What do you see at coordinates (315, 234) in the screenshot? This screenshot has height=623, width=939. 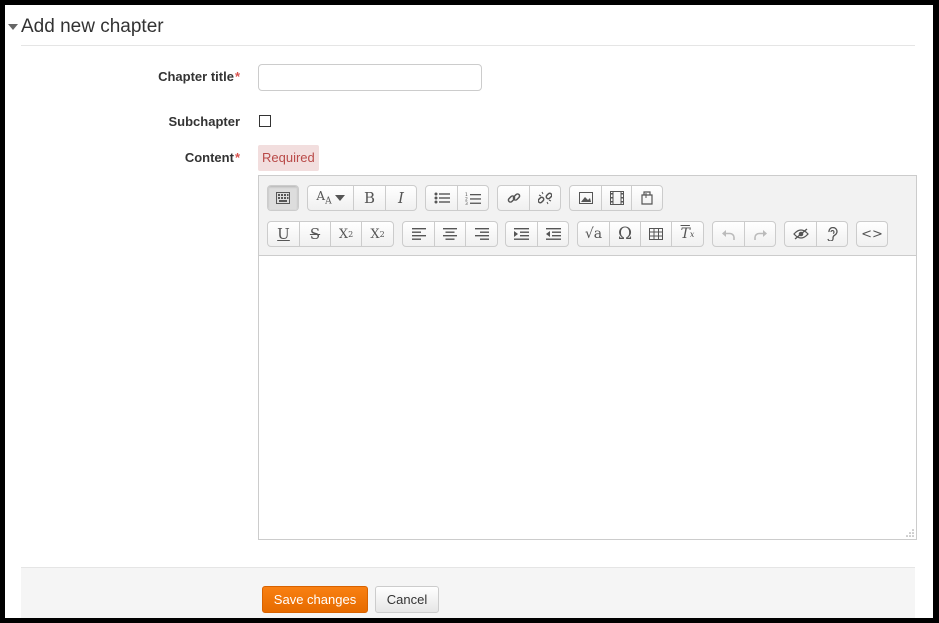 I see `strikethrough-icon: S` at bounding box center [315, 234].